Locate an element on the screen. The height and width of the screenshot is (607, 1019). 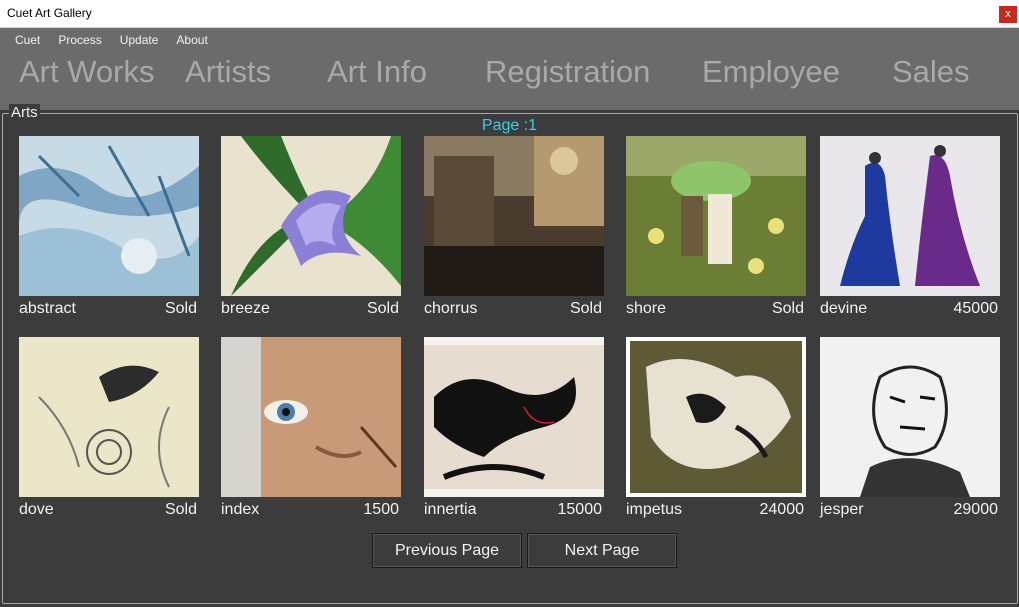
art-price: 15000 is located at coordinates (580, 509).